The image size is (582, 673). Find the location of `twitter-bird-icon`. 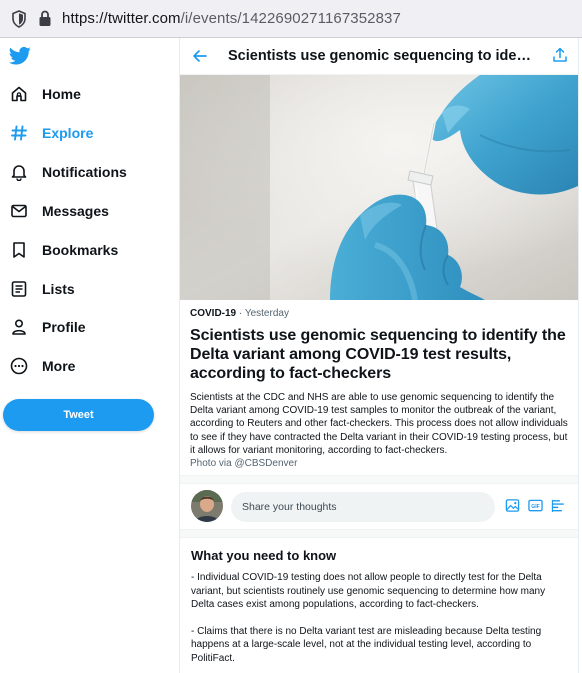

twitter-bird-icon is located at coordinates (20, 56).